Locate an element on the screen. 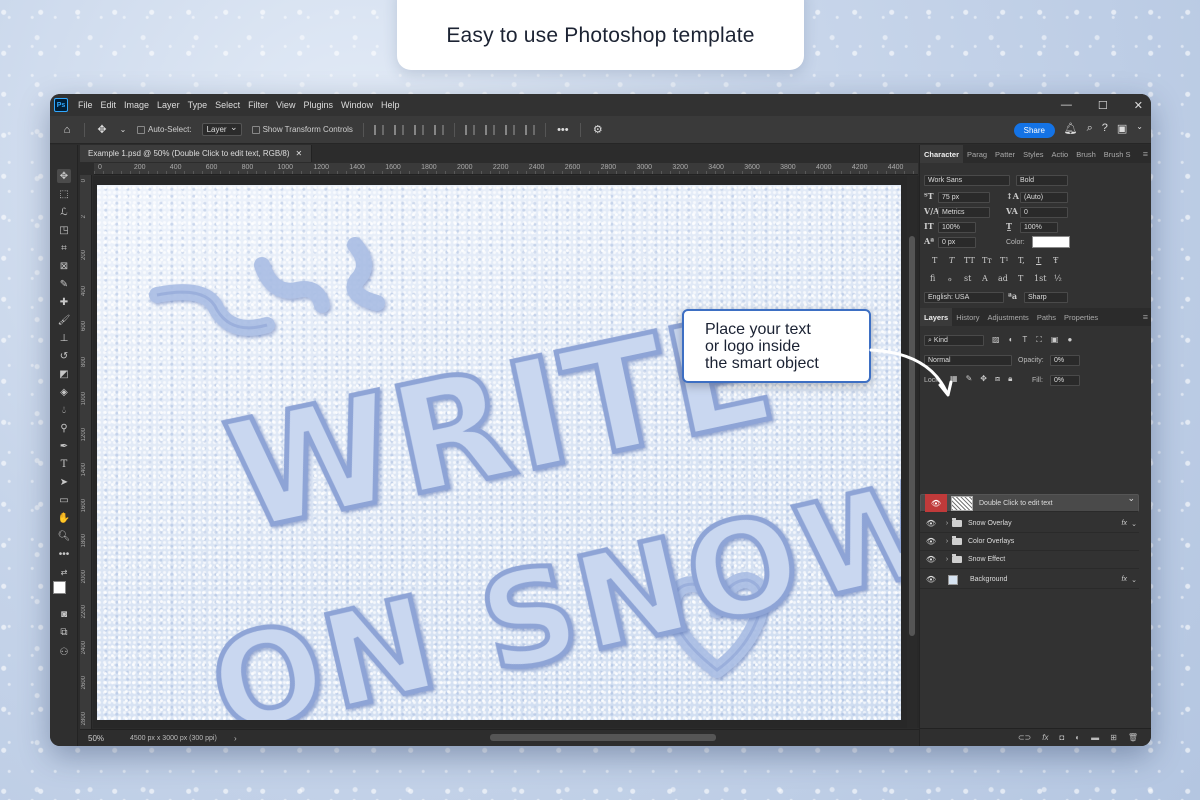 The image size is (1200, 800). close-tab-icon: ✕ is located at coordinates (299, 153).